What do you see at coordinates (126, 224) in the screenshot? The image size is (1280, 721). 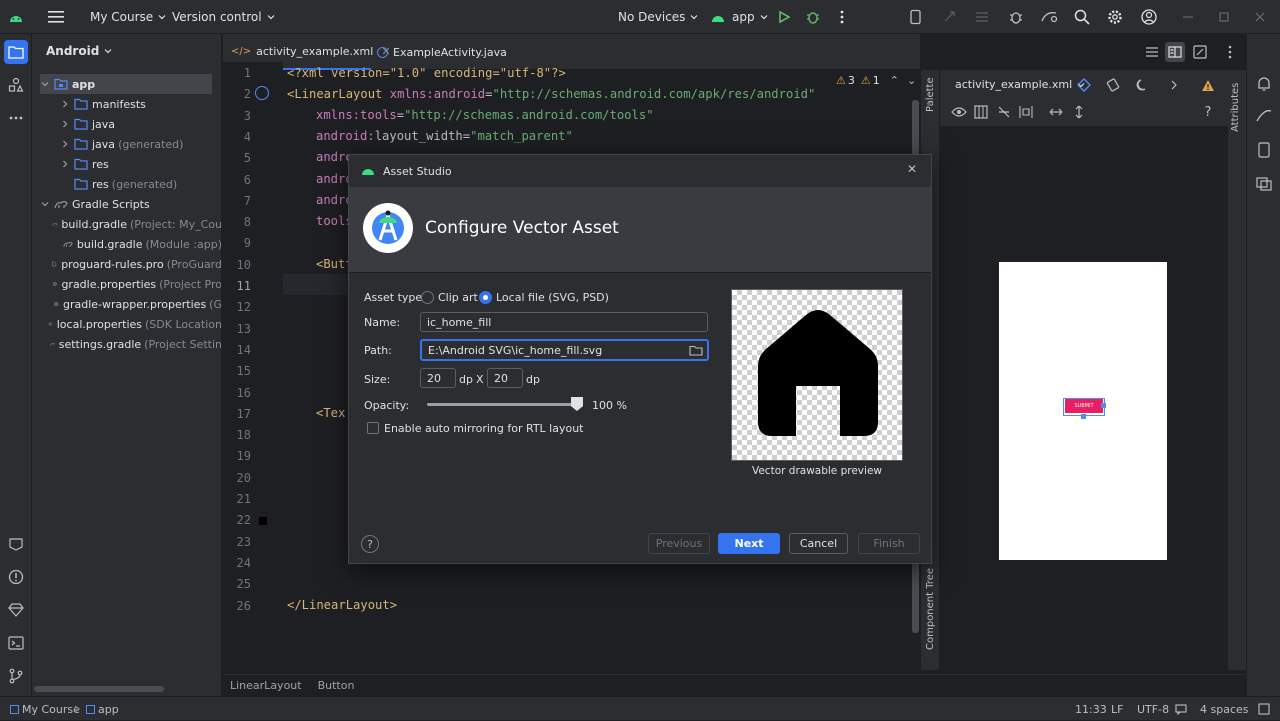 I see `tree-item: build.gradle (Project: My_Cou` at bounding box center [126, 224].